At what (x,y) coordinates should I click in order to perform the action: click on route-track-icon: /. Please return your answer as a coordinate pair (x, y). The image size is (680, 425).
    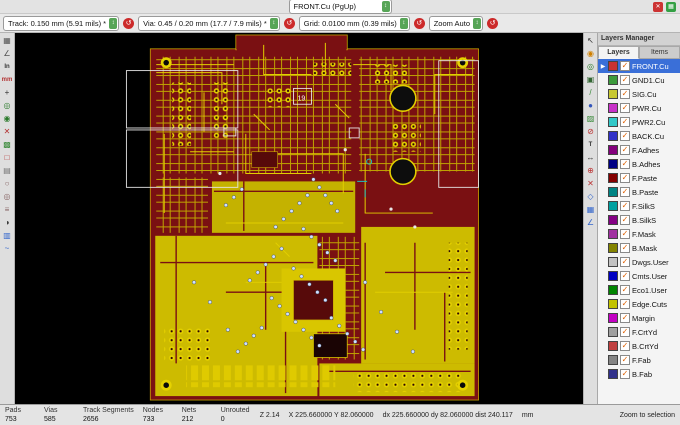
    Looking at the image, I should click on (591, 93).